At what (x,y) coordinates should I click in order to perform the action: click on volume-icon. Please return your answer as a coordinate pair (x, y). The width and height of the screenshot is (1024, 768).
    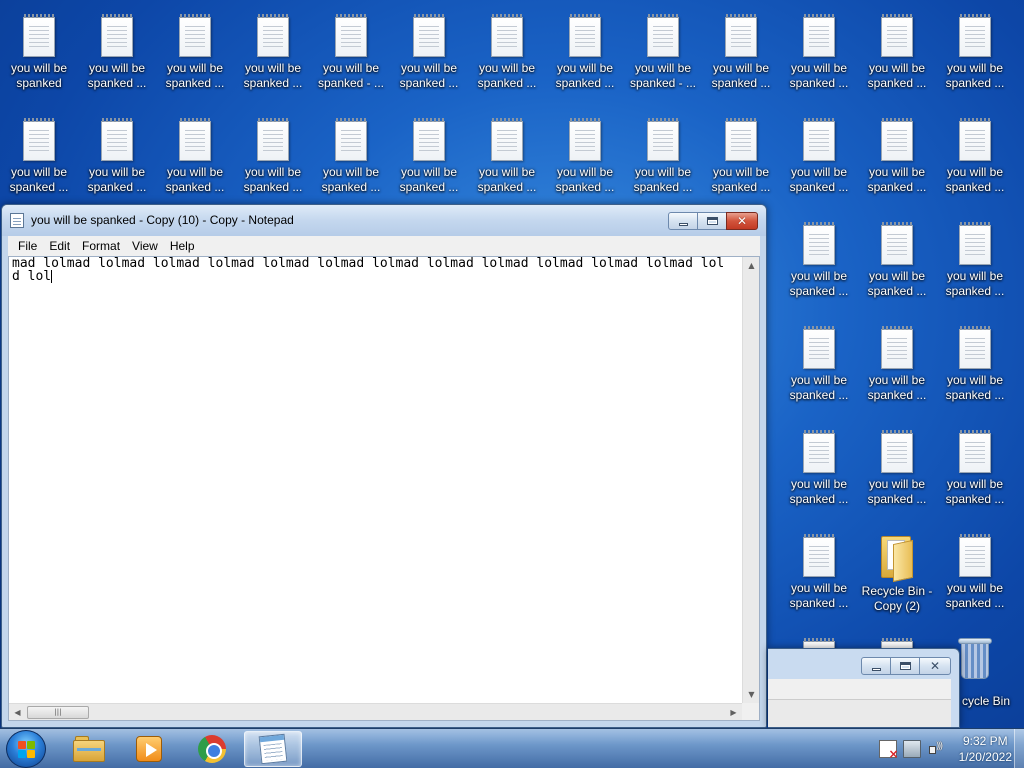
    Looking at the image, I should click on (936, 749).